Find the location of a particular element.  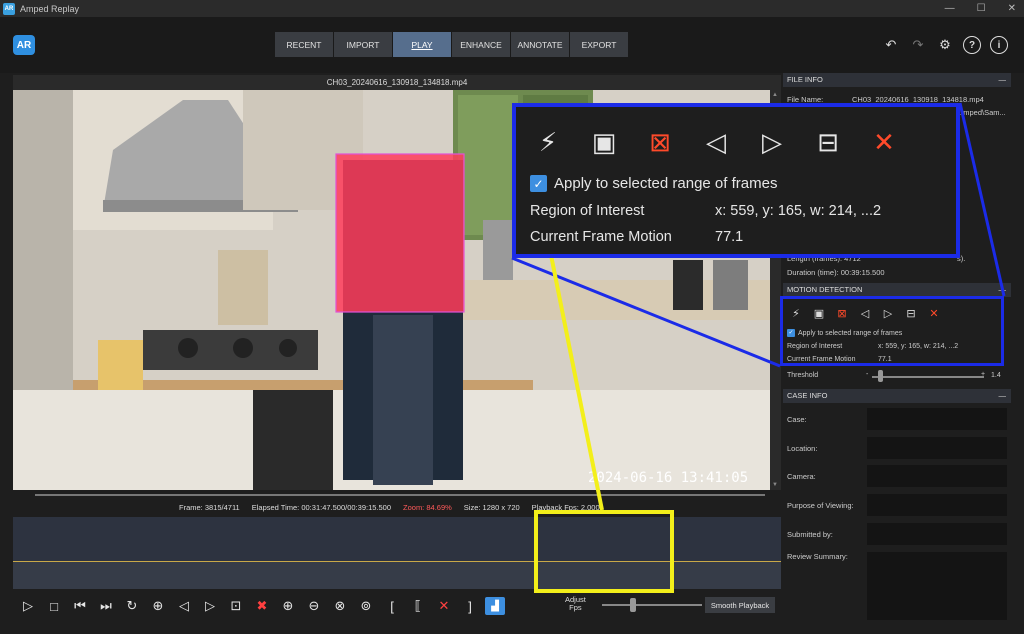

callout-apply-checkbox: ✓ Apply to selected range of frames is located at coordinates (653, 183).